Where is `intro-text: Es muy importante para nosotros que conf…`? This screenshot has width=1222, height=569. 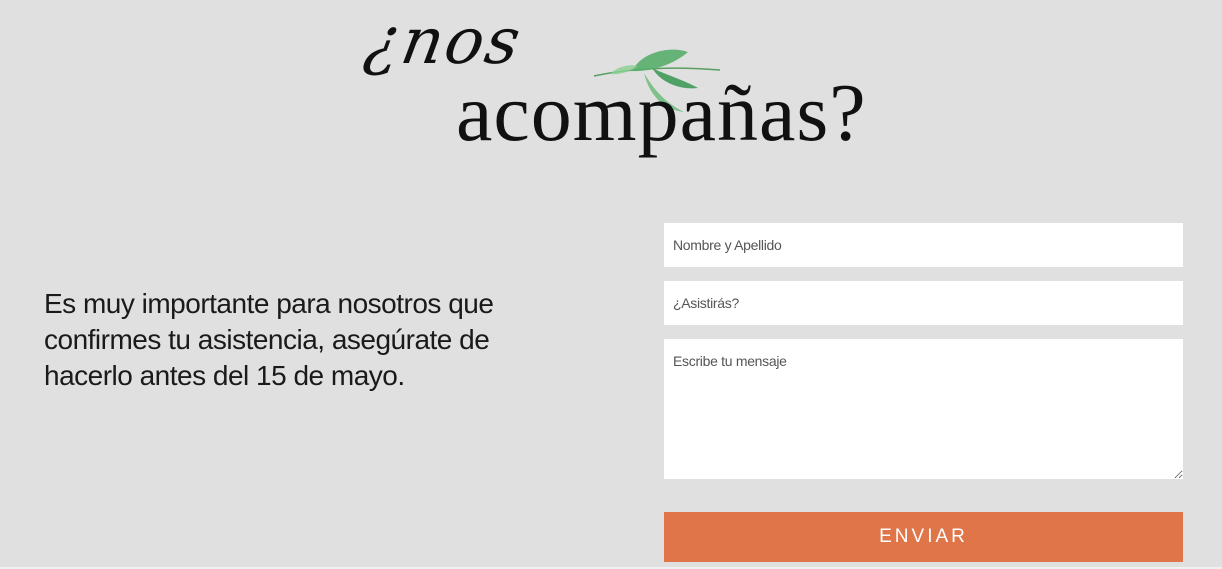 intro-text: Es muy importante para nosotros que conf… is located at coordinates (269, 339).